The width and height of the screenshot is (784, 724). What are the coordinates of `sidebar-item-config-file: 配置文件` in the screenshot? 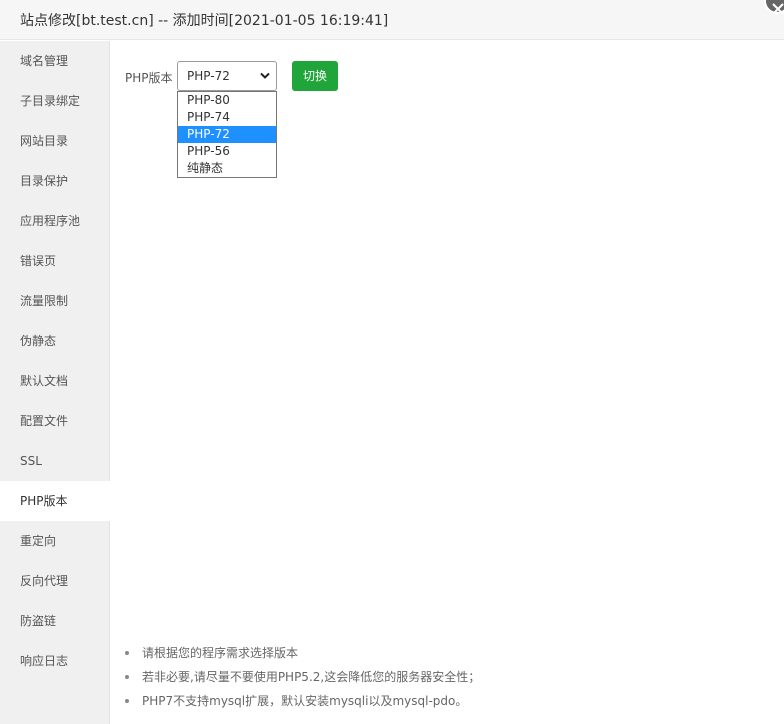 It's located at (55, 421).